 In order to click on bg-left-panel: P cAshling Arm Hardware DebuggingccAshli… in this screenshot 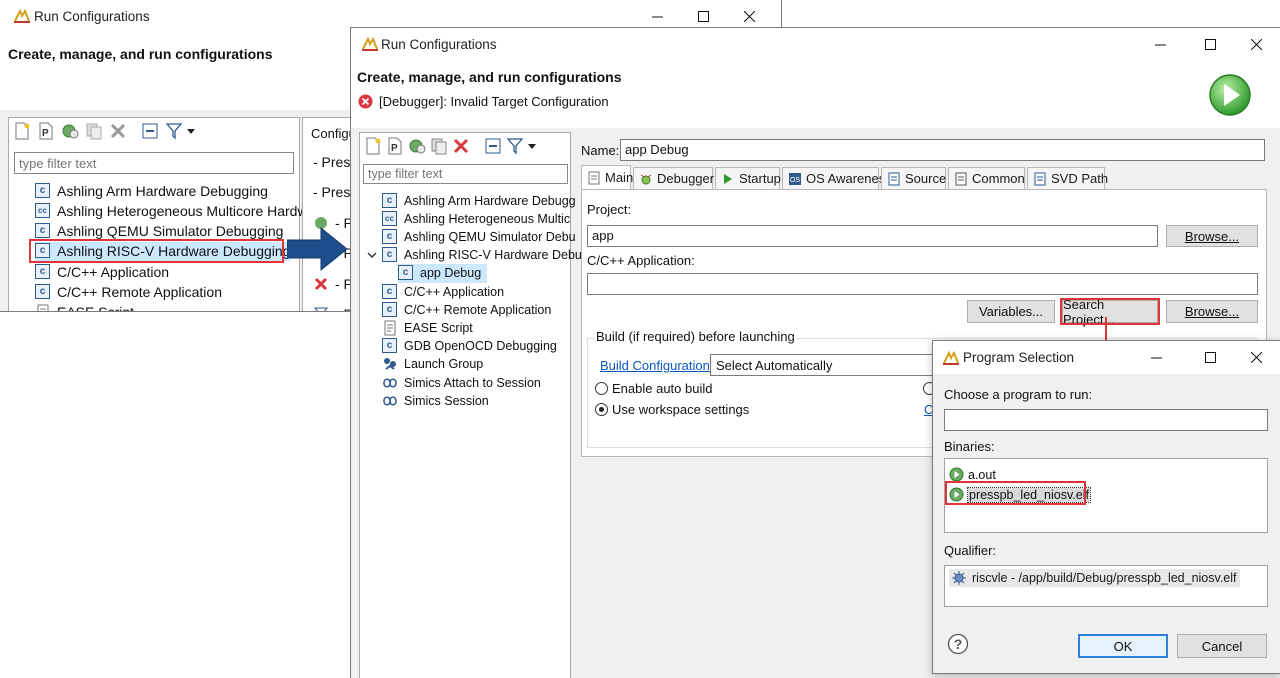, I will do `click(158, 214)`.